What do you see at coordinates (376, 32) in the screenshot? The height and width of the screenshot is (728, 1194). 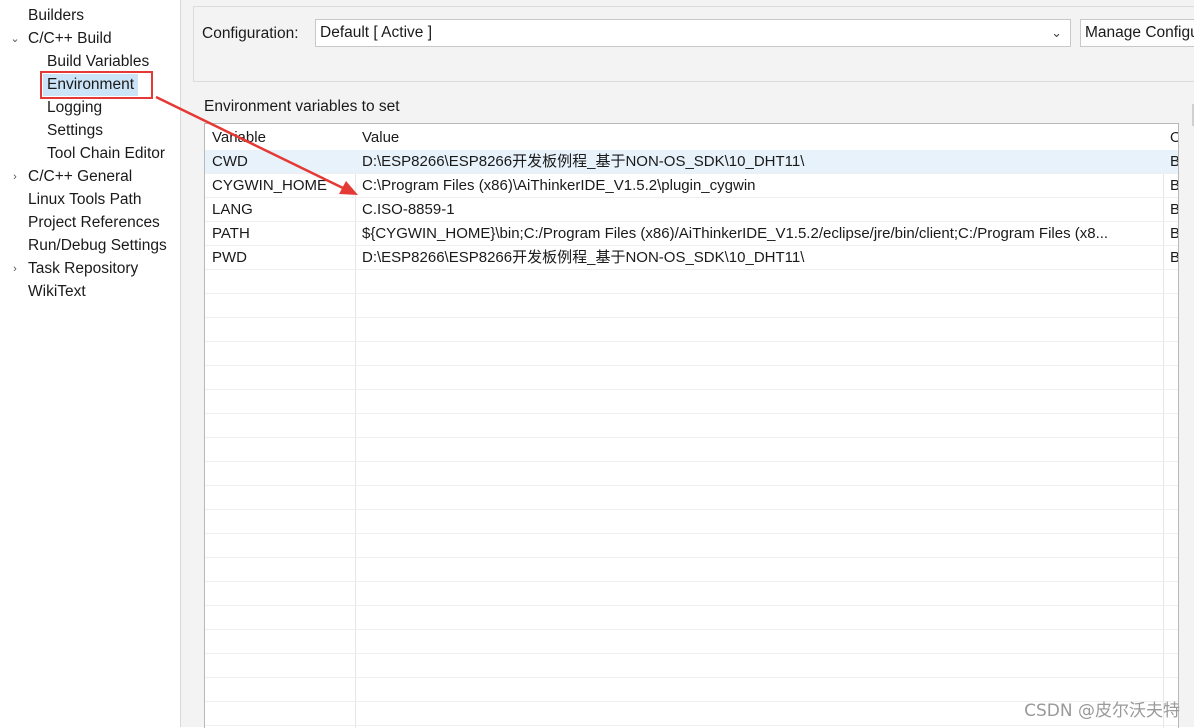 I see `configuration-value: Default [ Active ]` at bounding box center [376, 32].